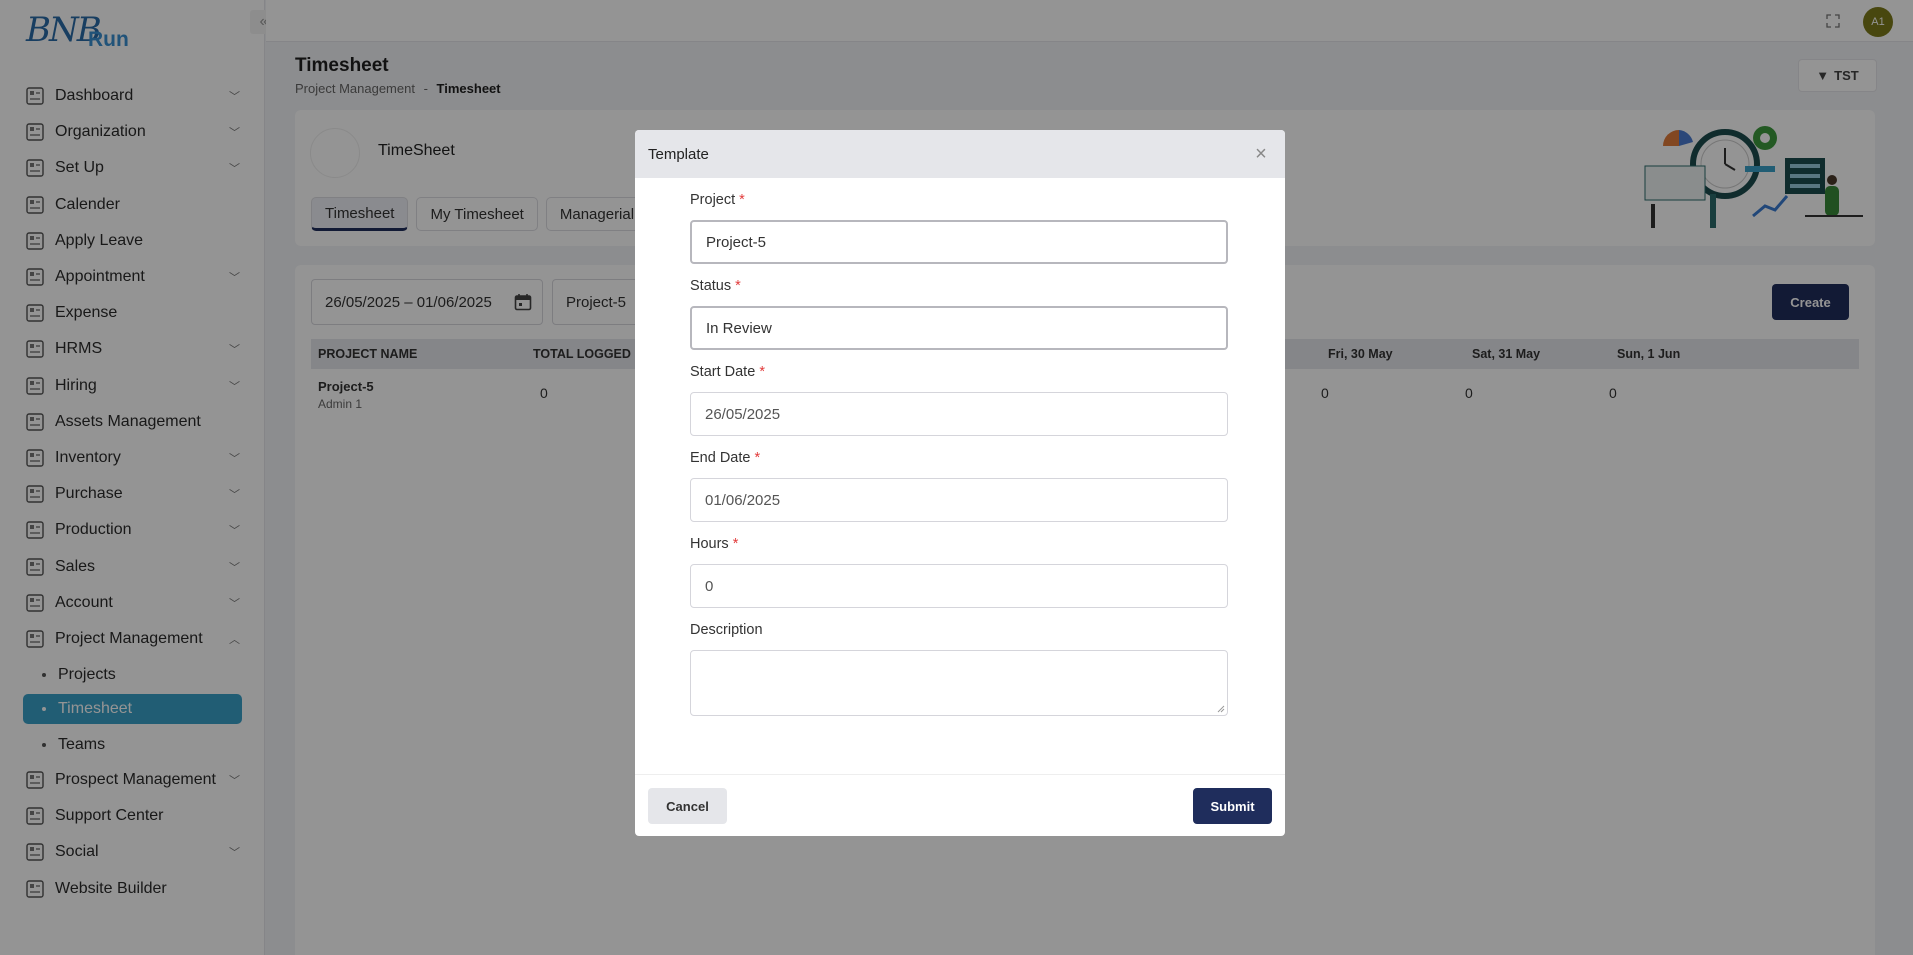  I want to click on project-label: Project *, so click(960, 202).